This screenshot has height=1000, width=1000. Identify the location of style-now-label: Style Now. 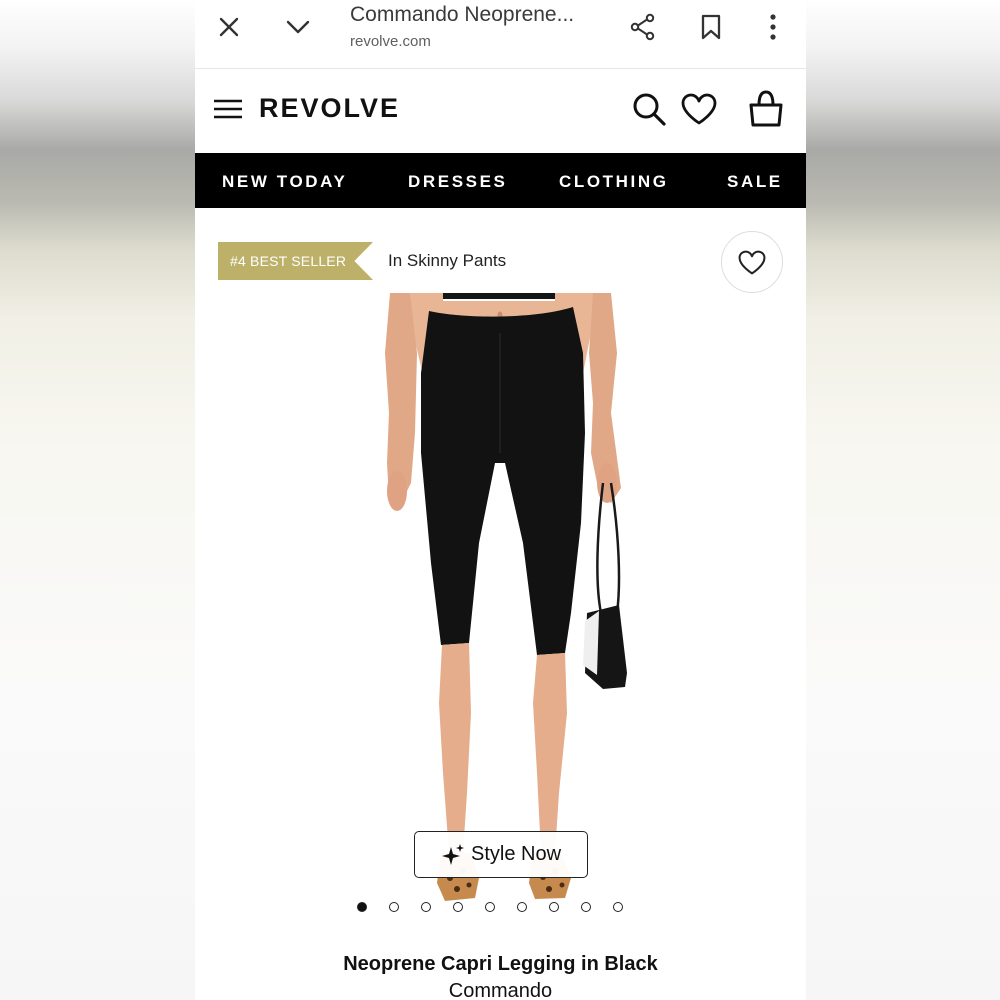
(516, 854).